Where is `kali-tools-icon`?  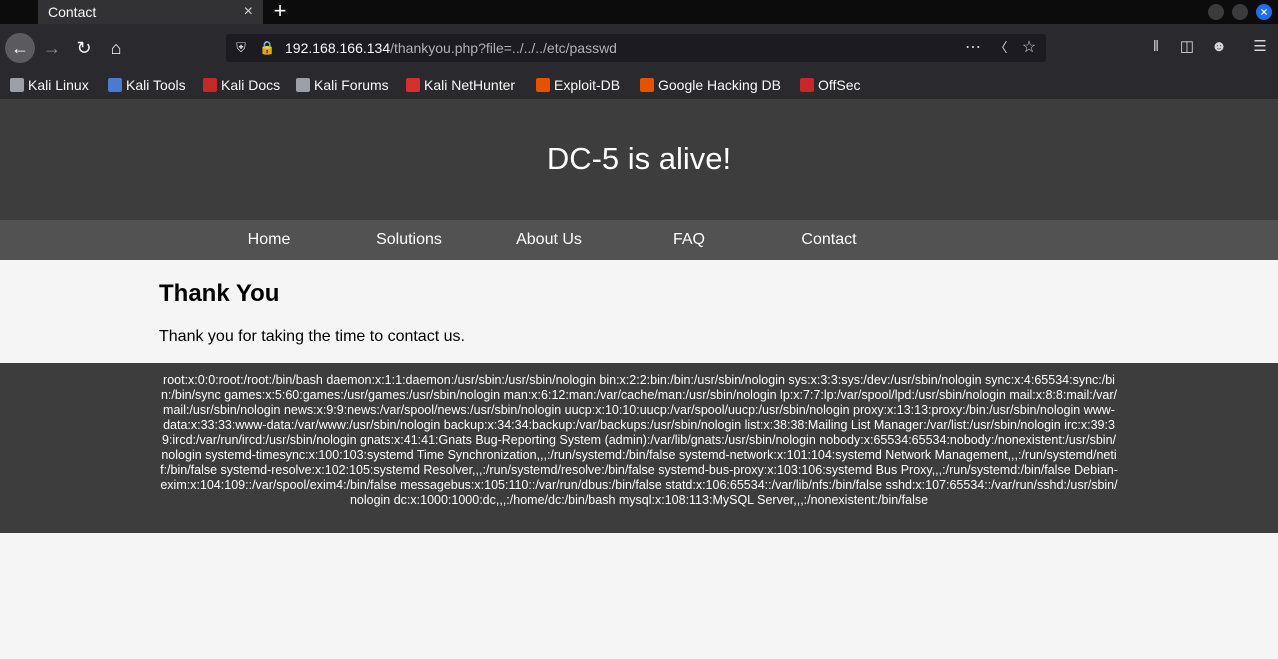 kali-tools-icon is located at coordinates (115, 85).